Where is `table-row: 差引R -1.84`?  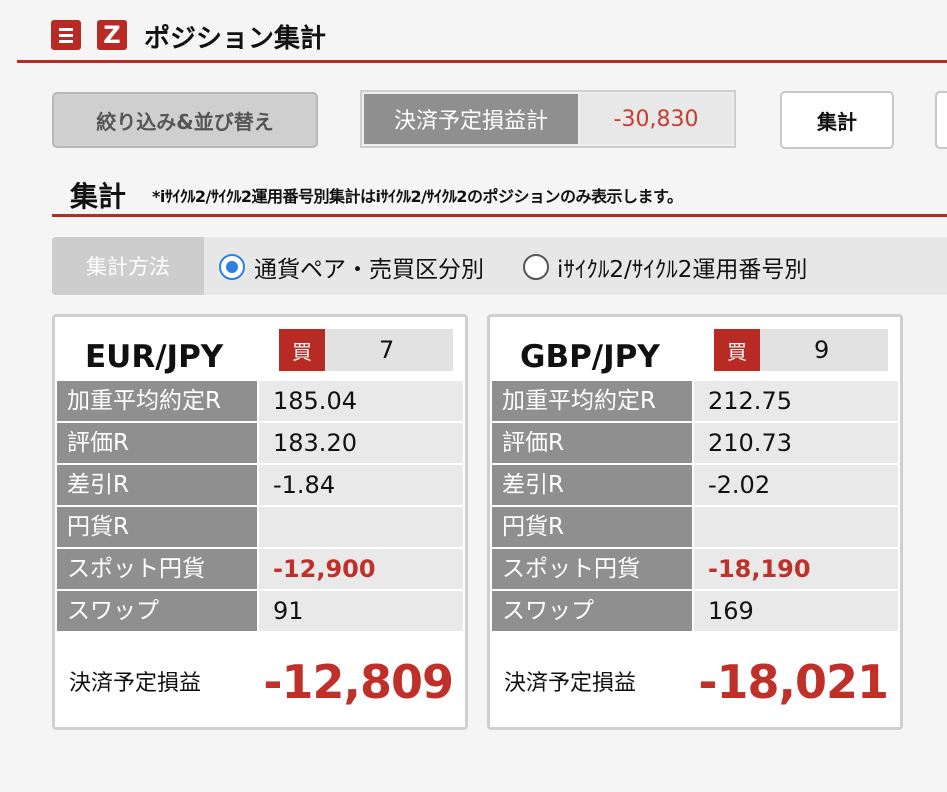
table-row: 差引R -1.84 is located at coordinates (260, 486).